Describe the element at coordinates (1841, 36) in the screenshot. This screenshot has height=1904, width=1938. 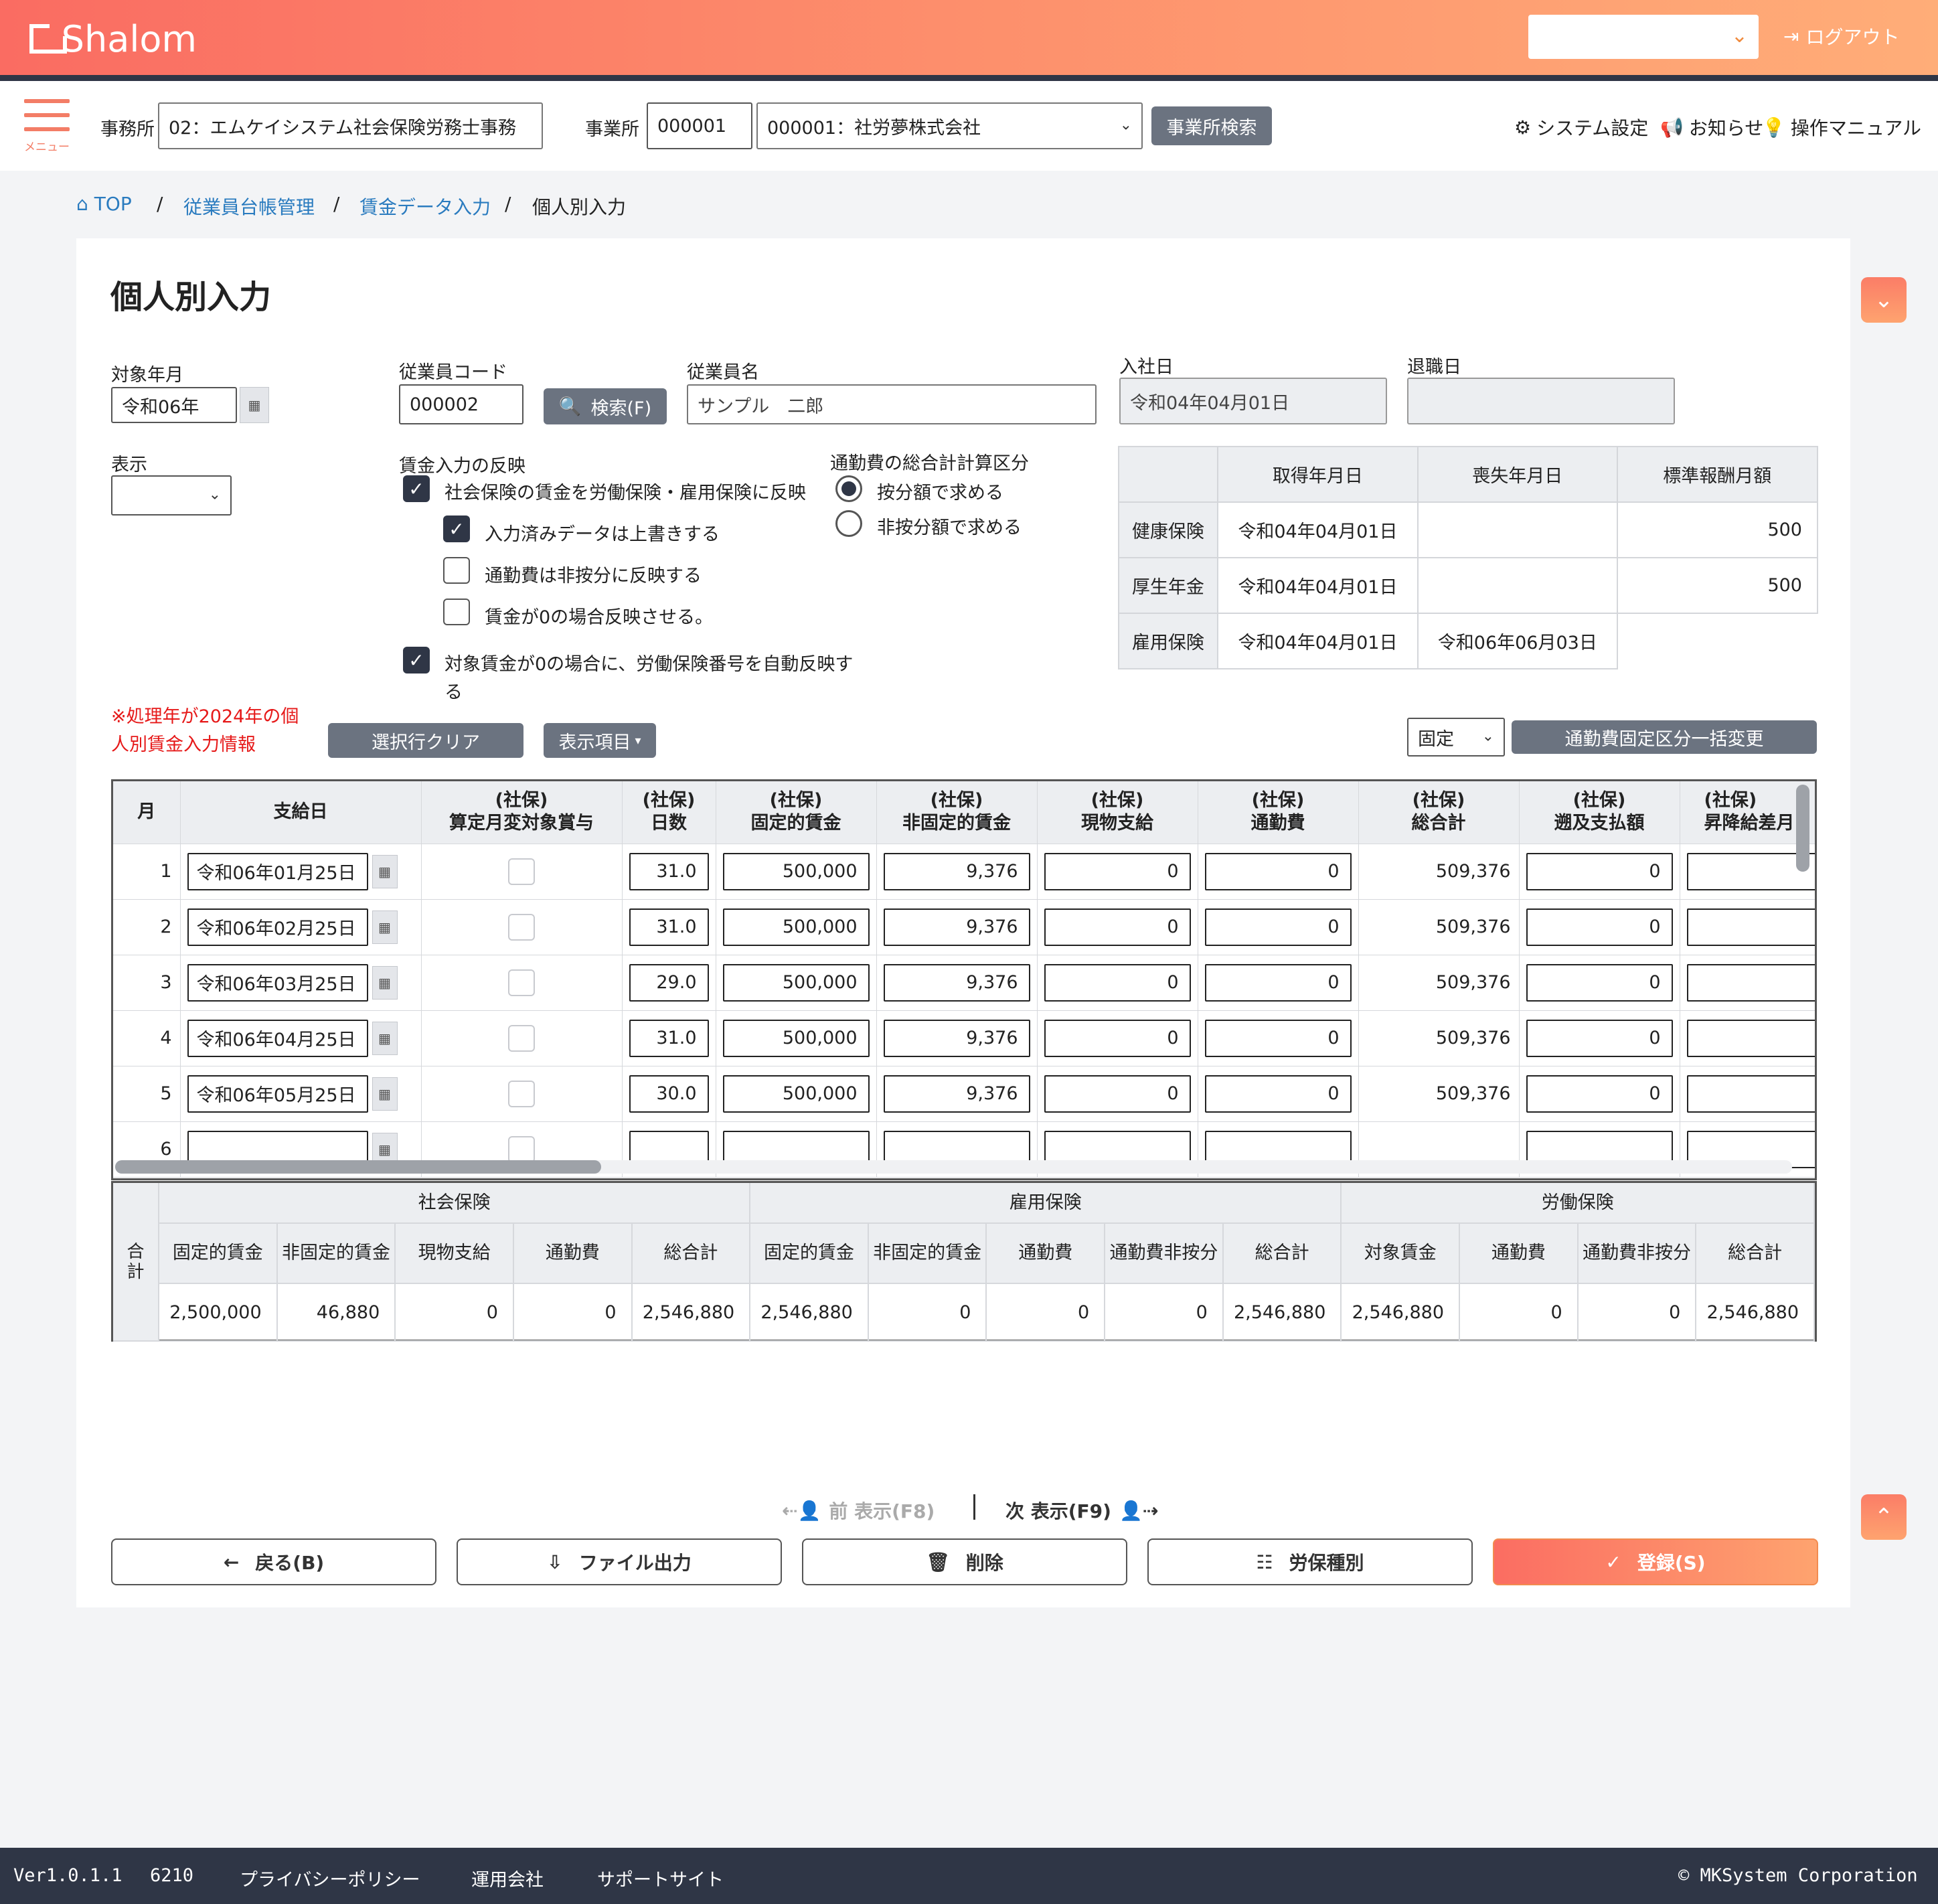
I see `logout-button: ⇥ ログアウト` at that location.